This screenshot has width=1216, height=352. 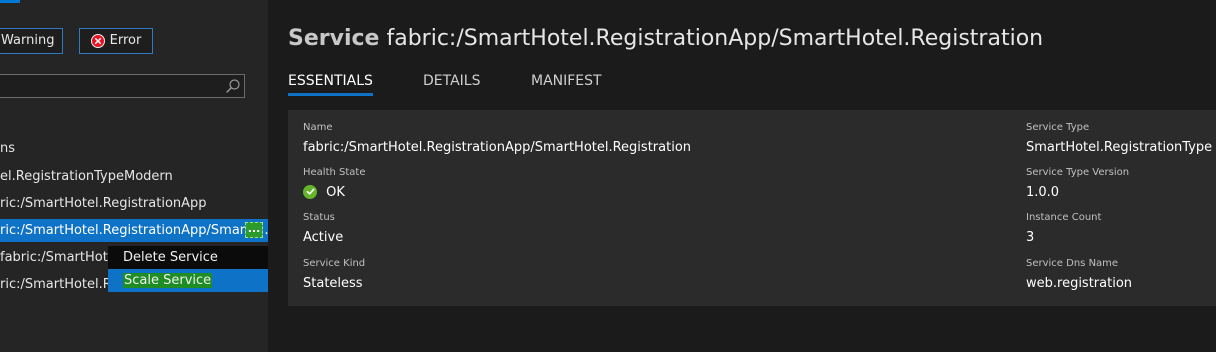 I want to click on warning-filter-label: Warning, so click(x=28, y=40).